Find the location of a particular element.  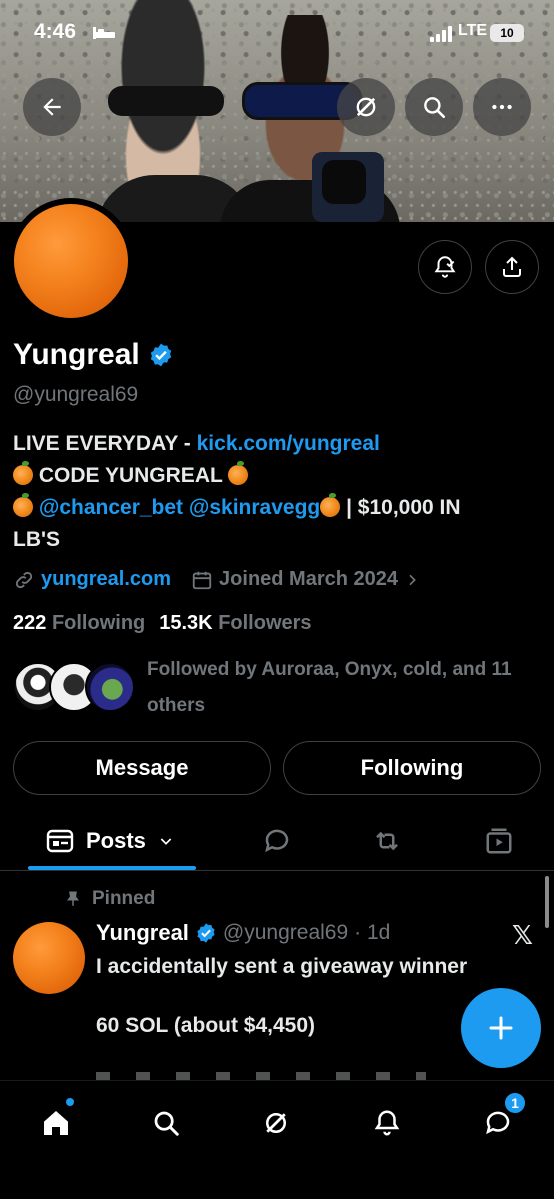

battery-level: 10 is located at coordinates (507, 33).